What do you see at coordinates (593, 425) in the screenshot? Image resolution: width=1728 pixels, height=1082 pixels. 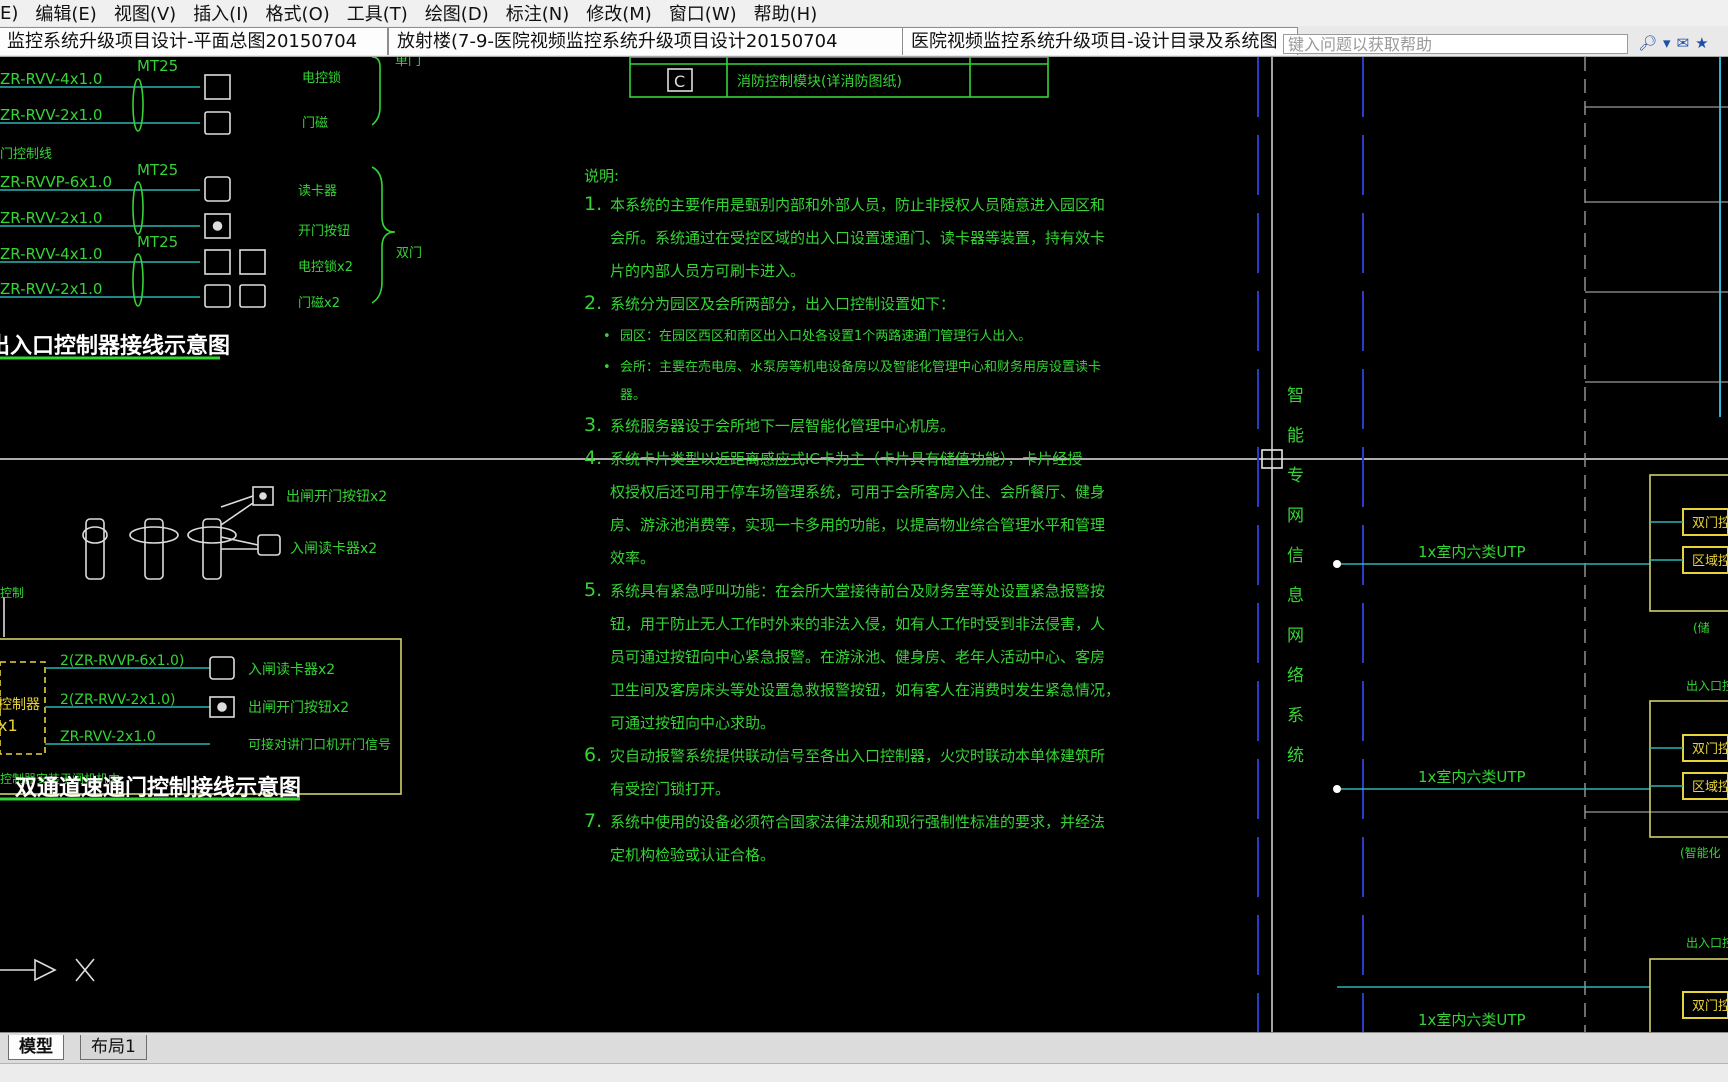 I see `note-number: 3.` at bounding box center [593, 425].